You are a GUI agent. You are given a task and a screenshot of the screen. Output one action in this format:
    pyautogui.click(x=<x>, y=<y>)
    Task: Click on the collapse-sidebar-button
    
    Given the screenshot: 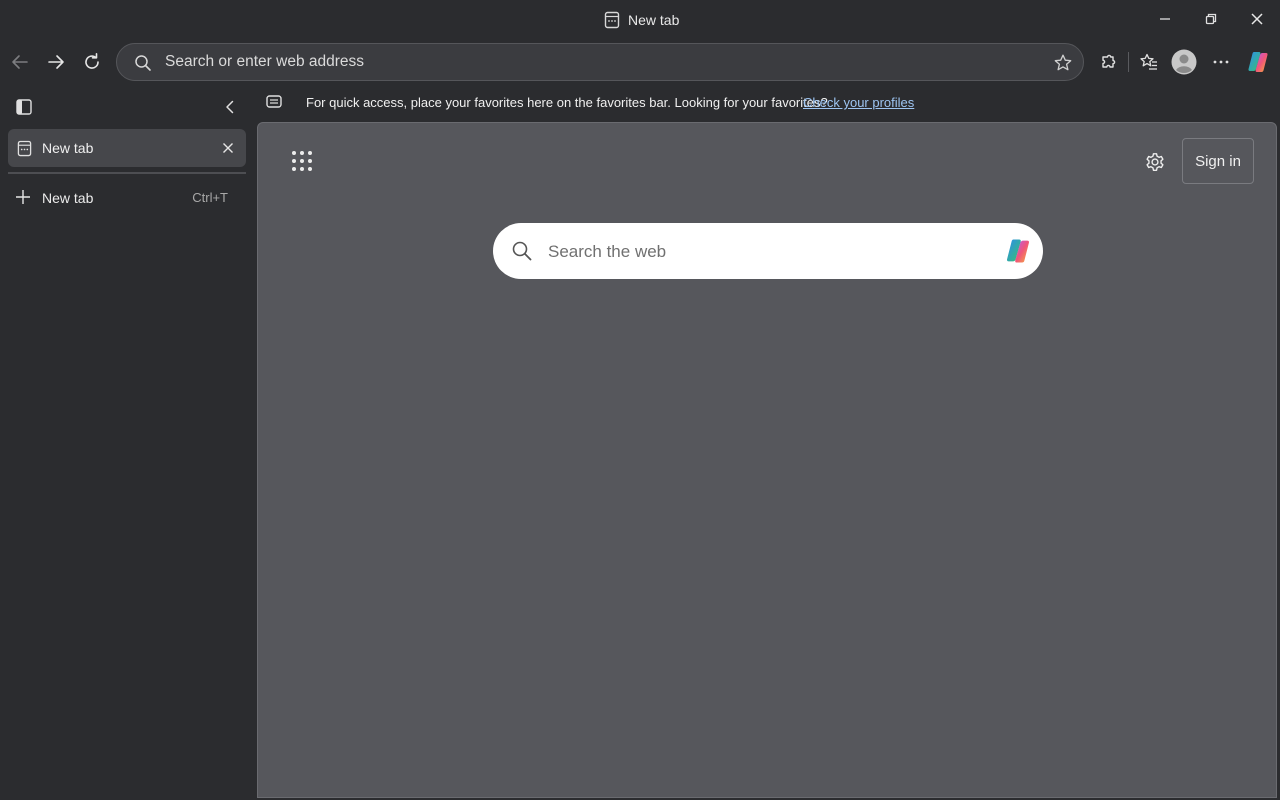 What is the action you would take?
    pyautogui.click(x=230, y=107)
    